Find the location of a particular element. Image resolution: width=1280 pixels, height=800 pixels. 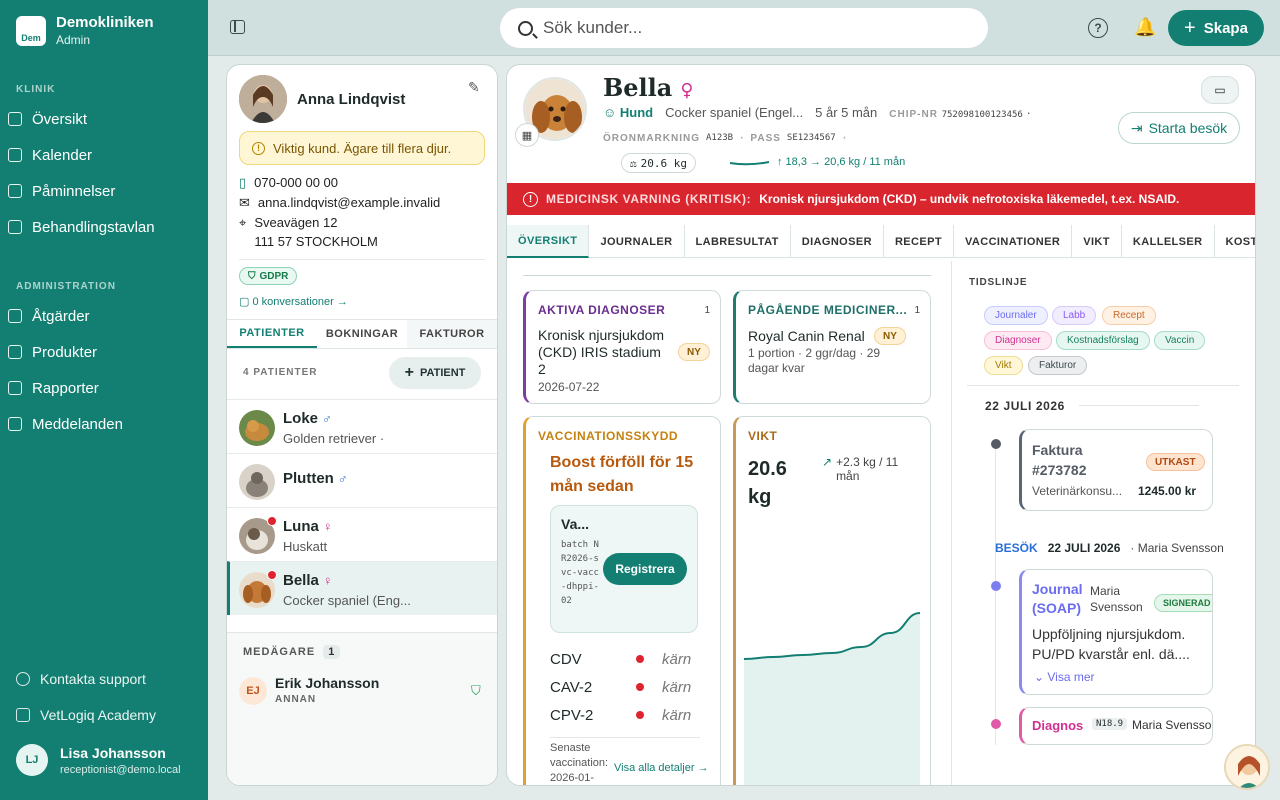

diag-code: N18.9 is located at coordinates (1110, 724).